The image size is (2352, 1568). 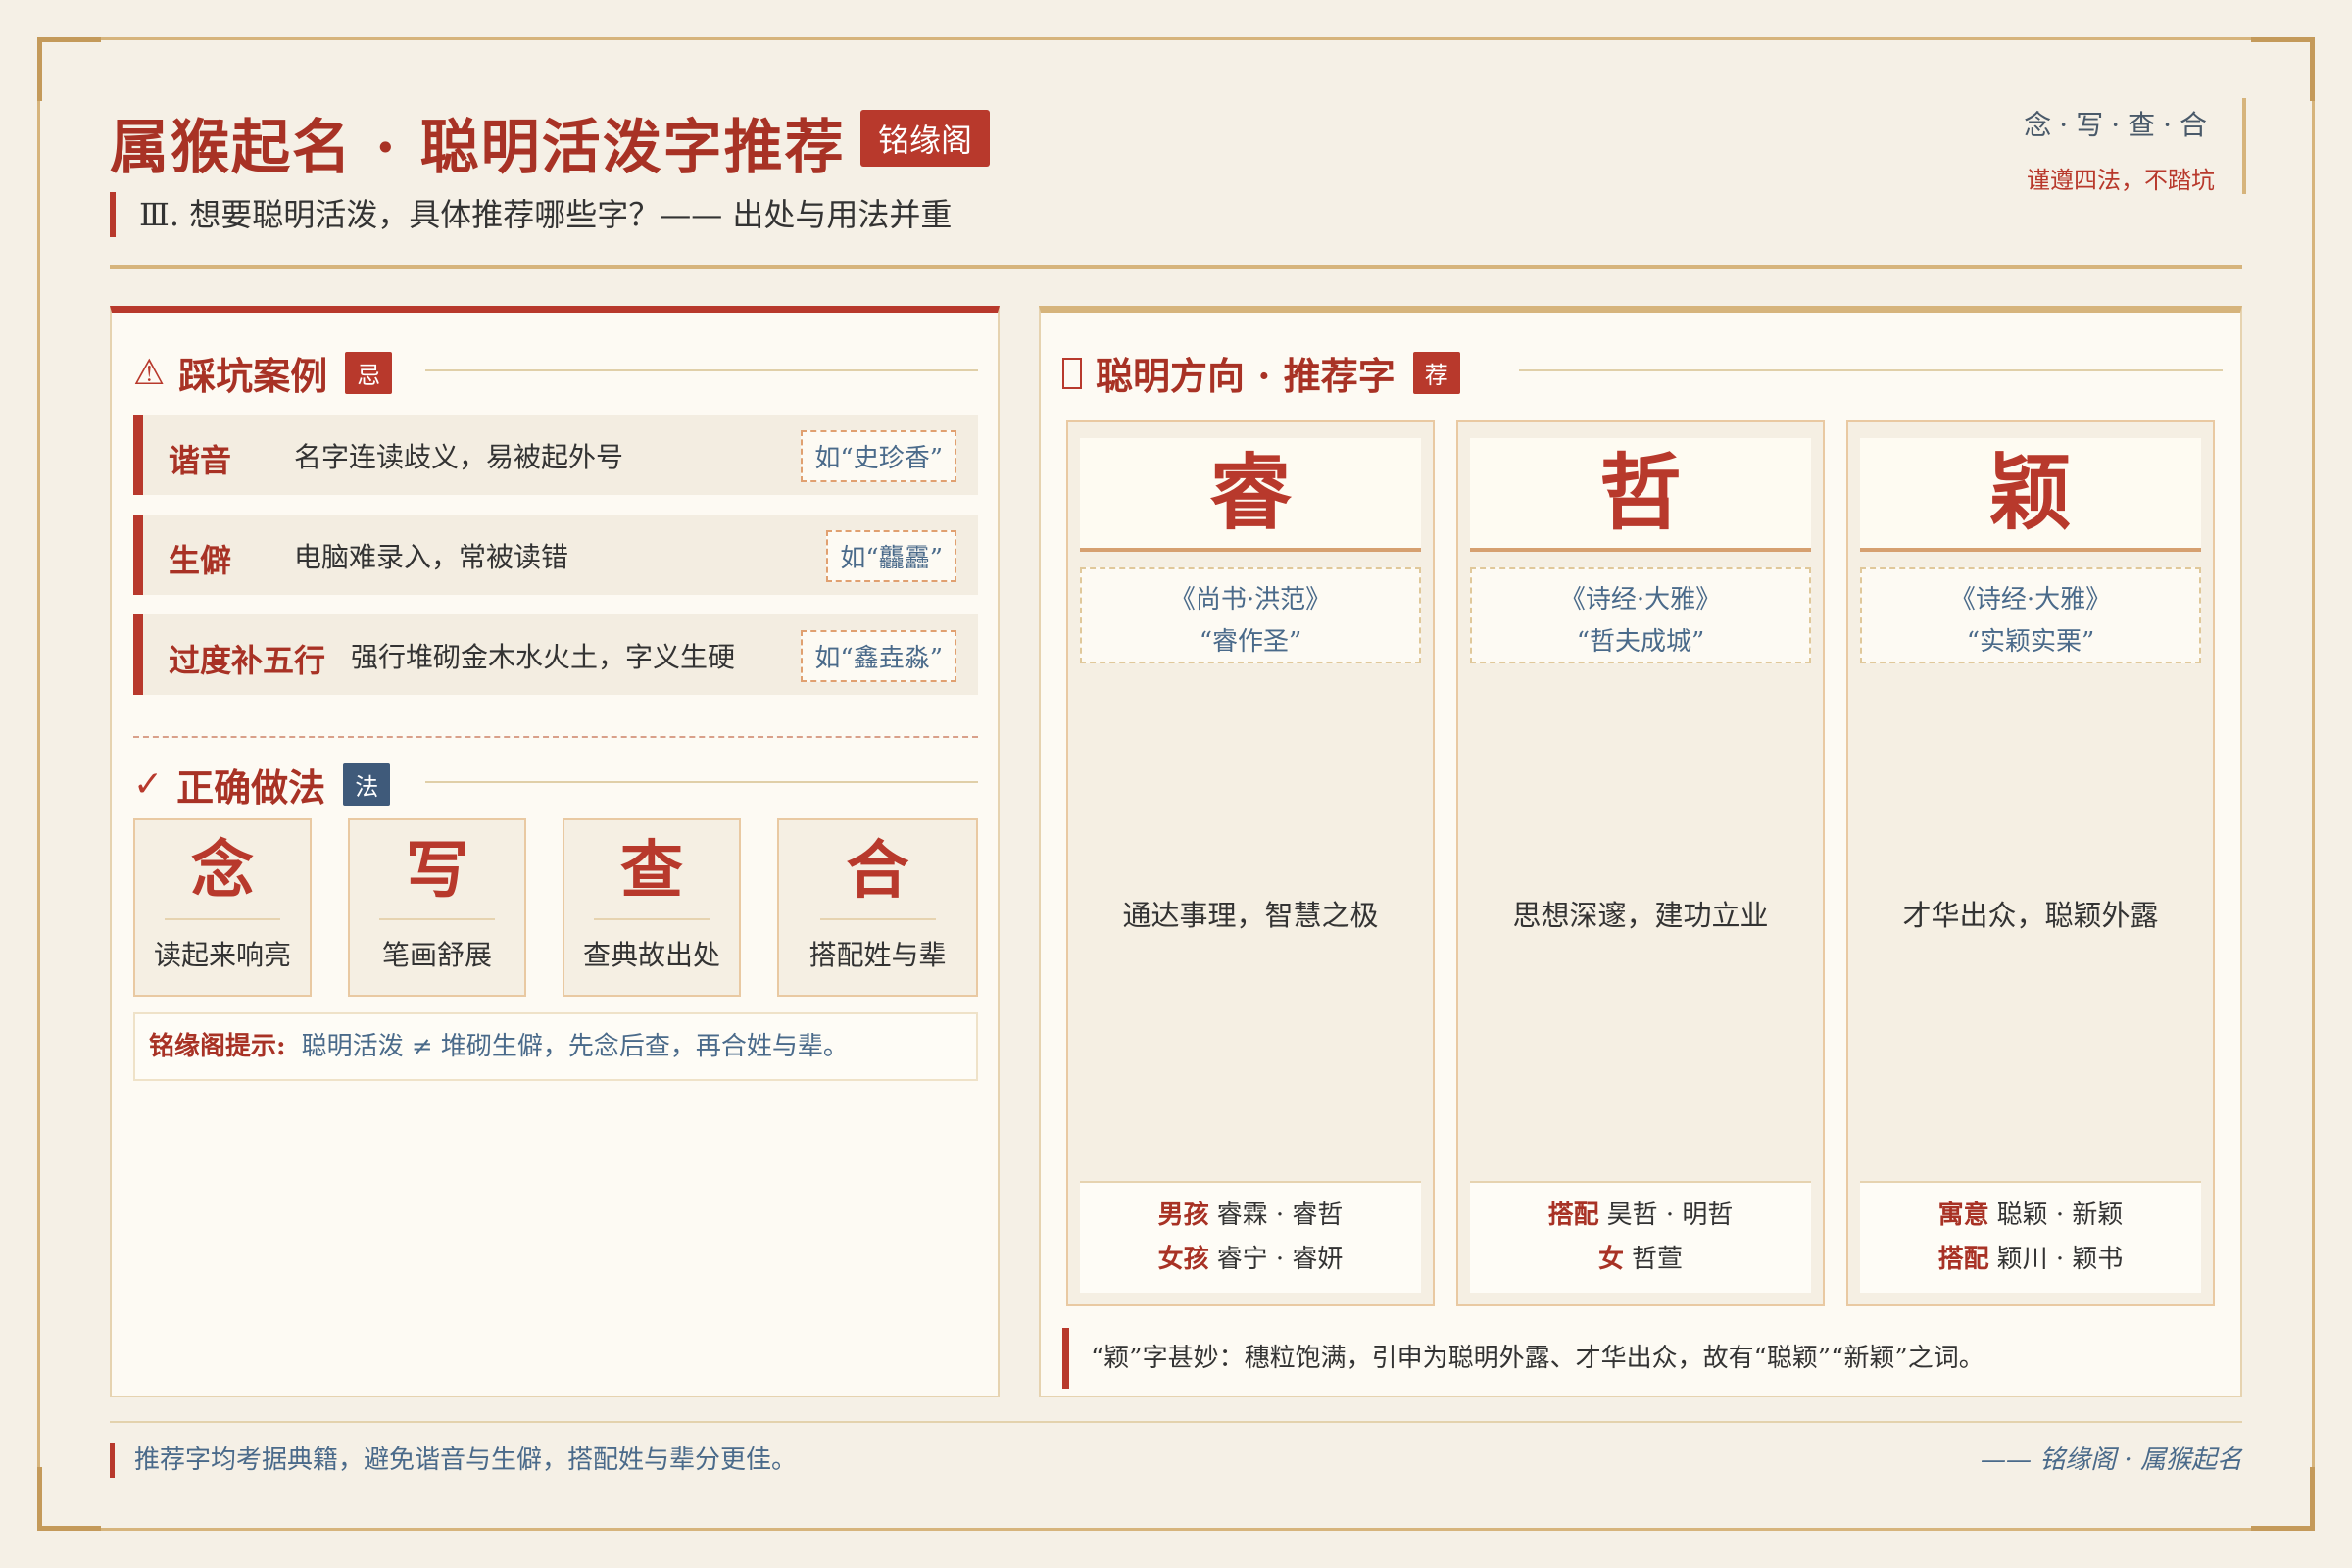 I want to click on combo-text: 哲萱, so click(x=1658, y=1259).